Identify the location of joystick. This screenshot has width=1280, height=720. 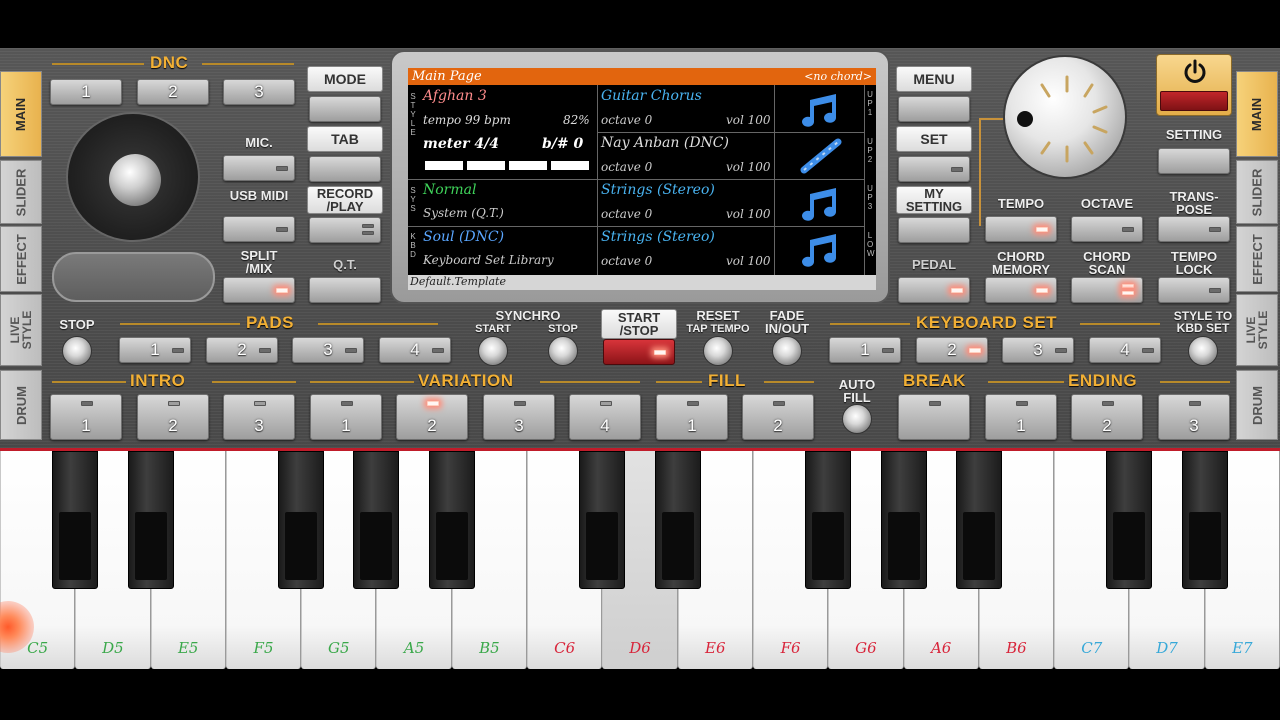
(133, 177).